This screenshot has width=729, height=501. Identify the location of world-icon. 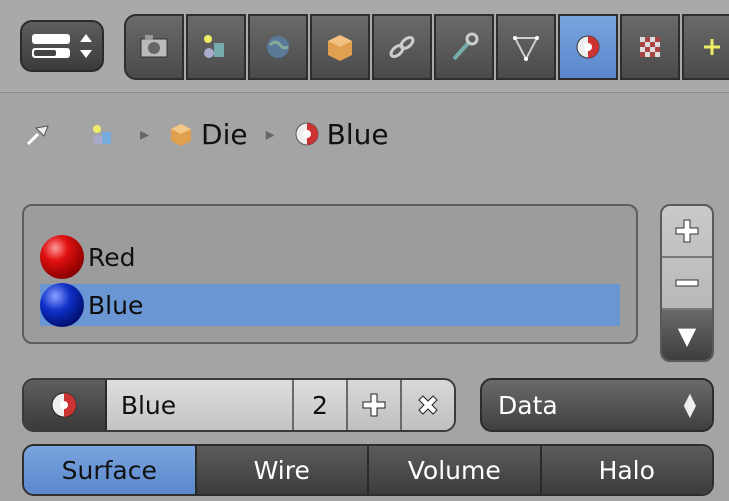
(278, 47).